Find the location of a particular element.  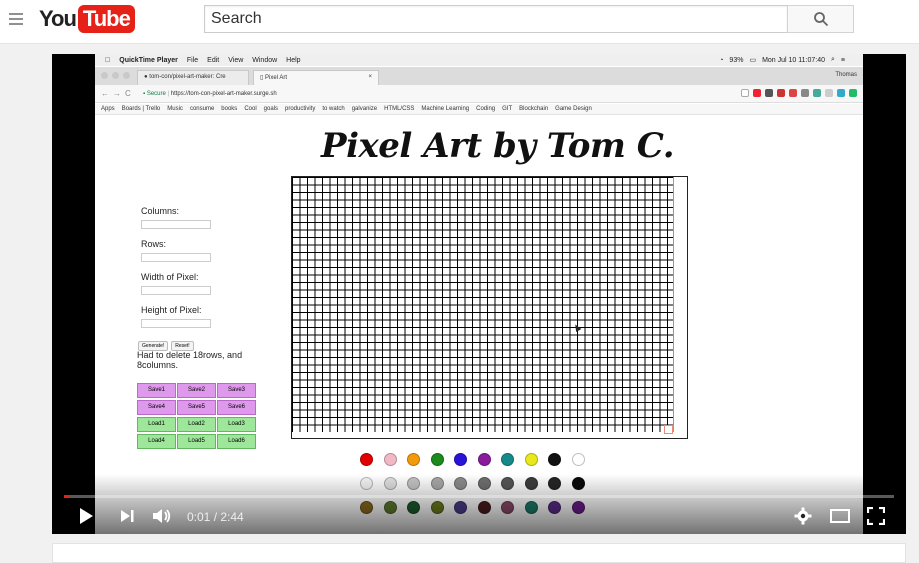

bookmark: HTML/CSS is located at coordinates (399, 109).